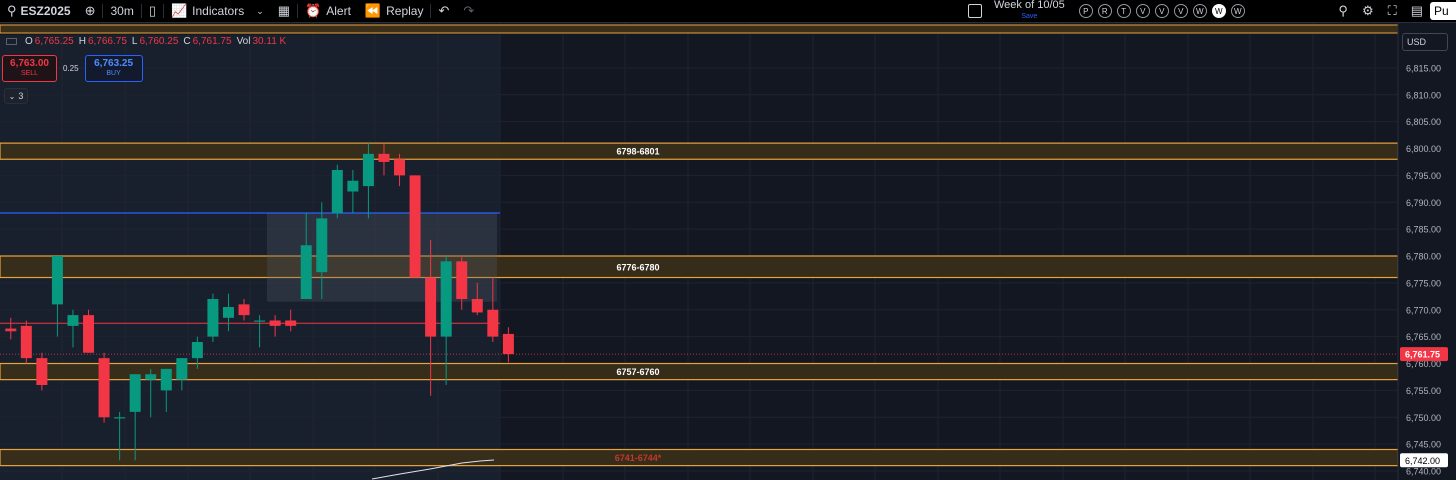 Image resolution: width=1456 pixels, height=480 pixels. I want to click on week-selector: Week of 10/05 Save, so click(1016, 11).